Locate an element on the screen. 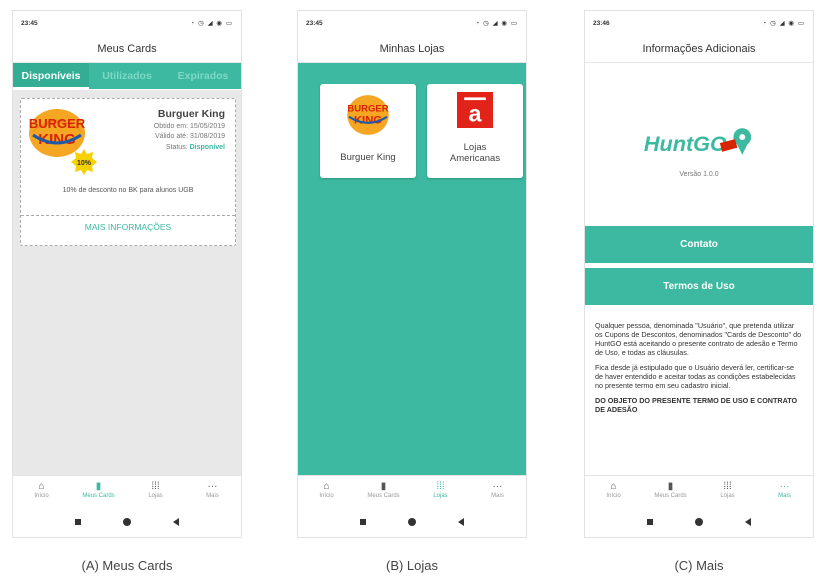 This screenshot has width=817, height=586. figure-caption-c: (C) Mais is located at coordinates (699, 565).